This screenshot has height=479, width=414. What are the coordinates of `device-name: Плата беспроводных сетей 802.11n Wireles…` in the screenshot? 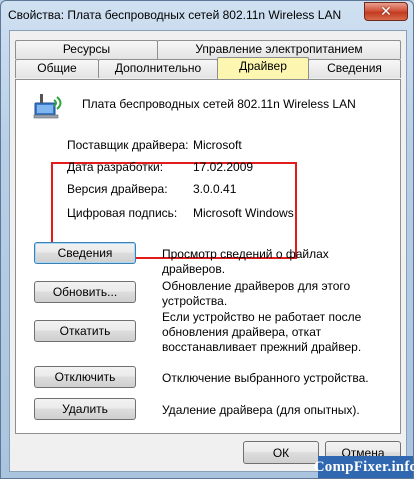 It's located at (219, 104).